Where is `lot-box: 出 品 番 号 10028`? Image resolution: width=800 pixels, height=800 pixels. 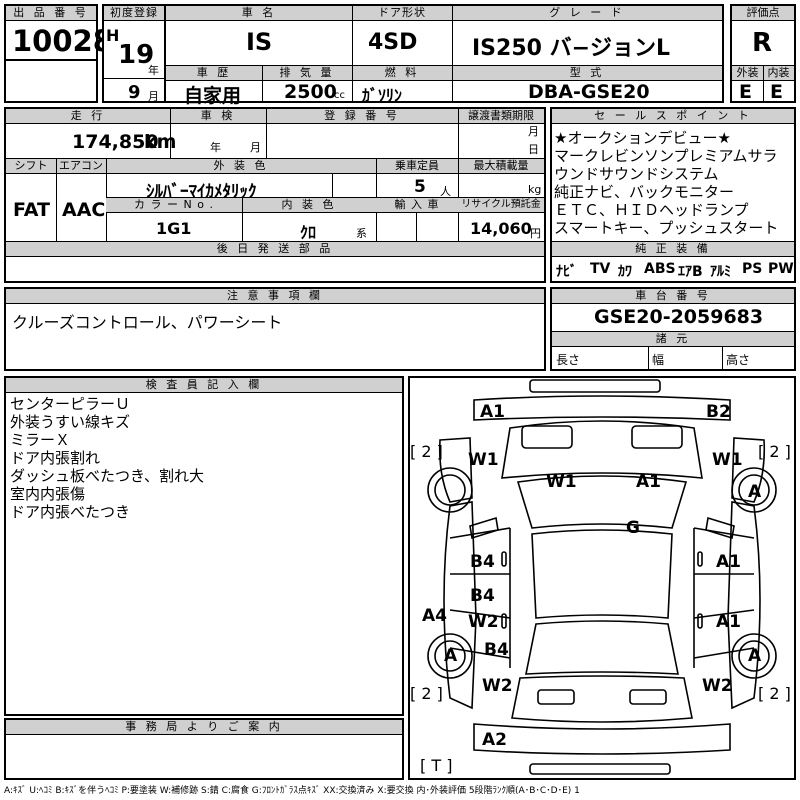
lot-box: 出 品 番 号 10028 is located at coordinates (58, 32).